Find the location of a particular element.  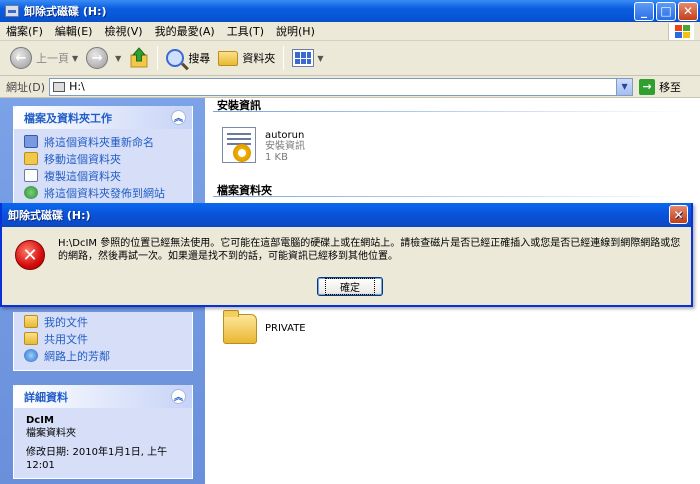

search-button: 搜尋 is located at coordinates (188, 58).